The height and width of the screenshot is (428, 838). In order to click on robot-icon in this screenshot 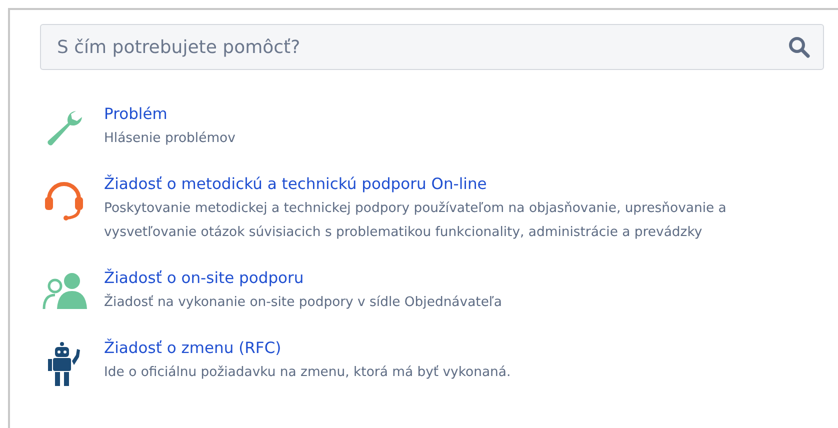, I will do `click(64, 364)`.